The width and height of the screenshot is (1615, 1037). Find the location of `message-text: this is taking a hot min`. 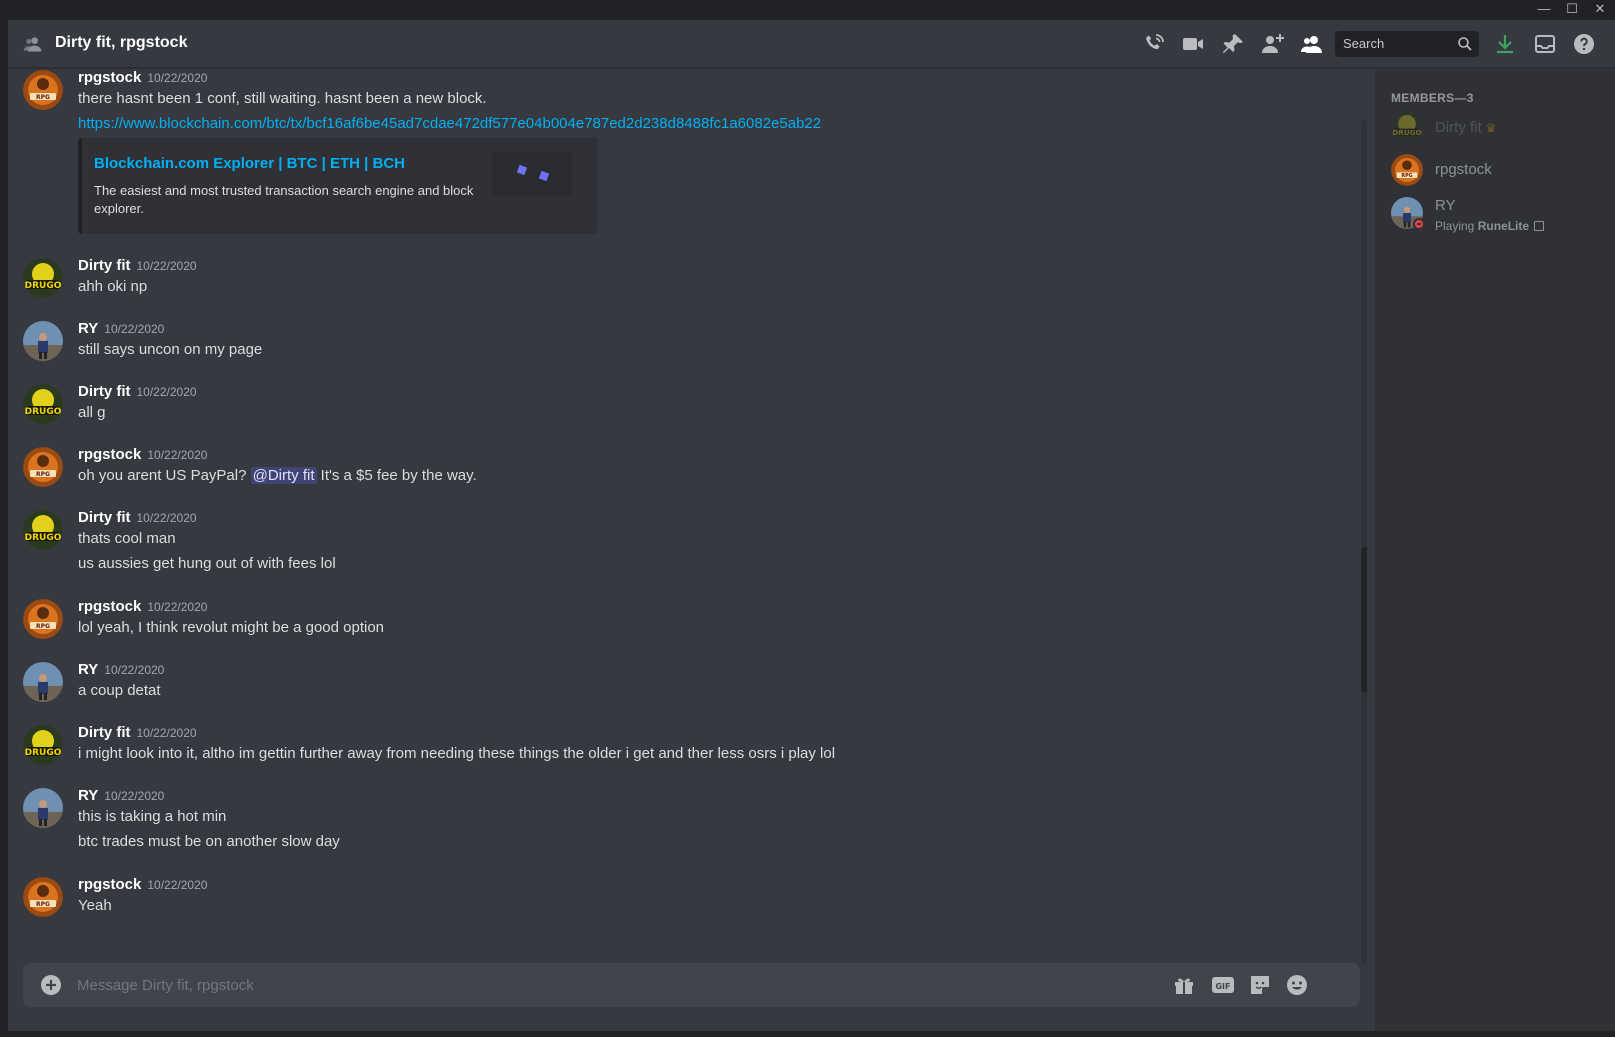

message-text: this is taking a hot min is located at coordinates (152, 816).